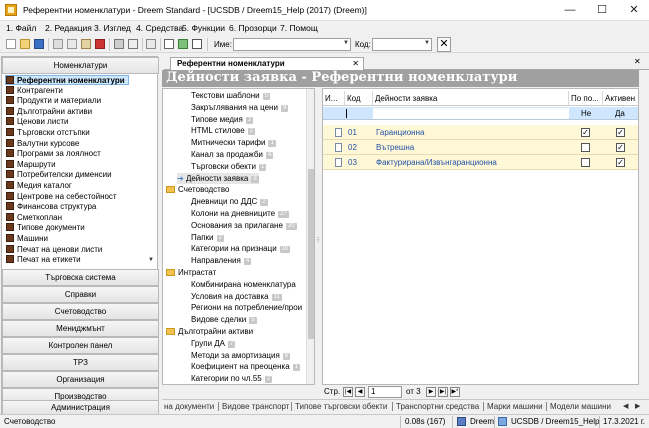 This screenshot has width=649, height=428. I want to click on sidebar-item: Продукти и материали, so click(53, 101).